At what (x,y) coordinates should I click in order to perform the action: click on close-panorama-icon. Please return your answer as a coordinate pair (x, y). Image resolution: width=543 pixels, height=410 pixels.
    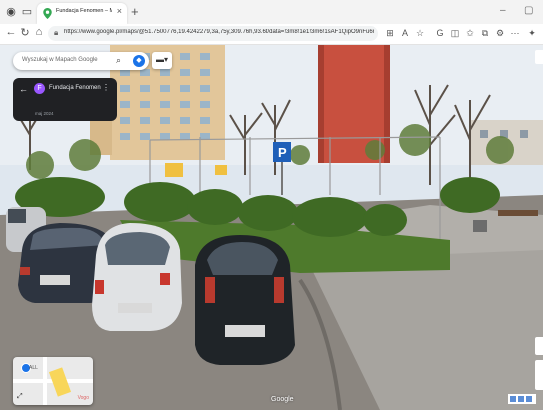
    Looking at the image, I should click on (539, 57).